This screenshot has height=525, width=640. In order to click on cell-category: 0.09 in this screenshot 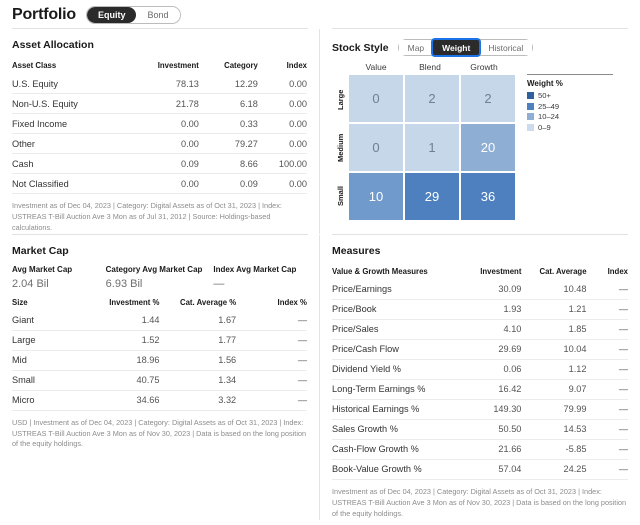, I will do `click(228, 183)`.